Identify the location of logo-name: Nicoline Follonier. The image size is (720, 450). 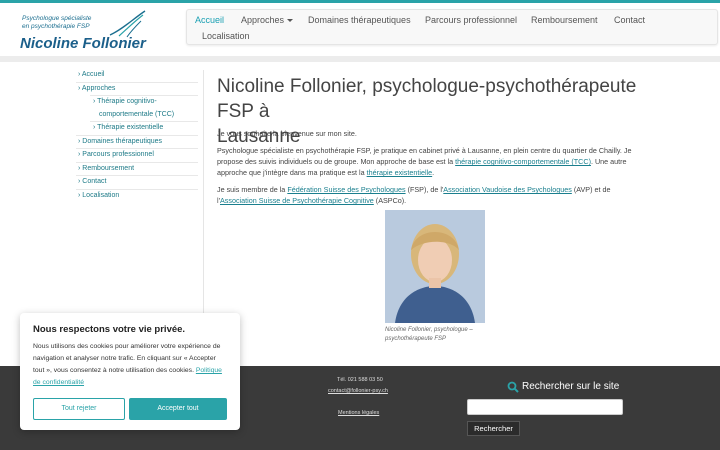
(83, 43).